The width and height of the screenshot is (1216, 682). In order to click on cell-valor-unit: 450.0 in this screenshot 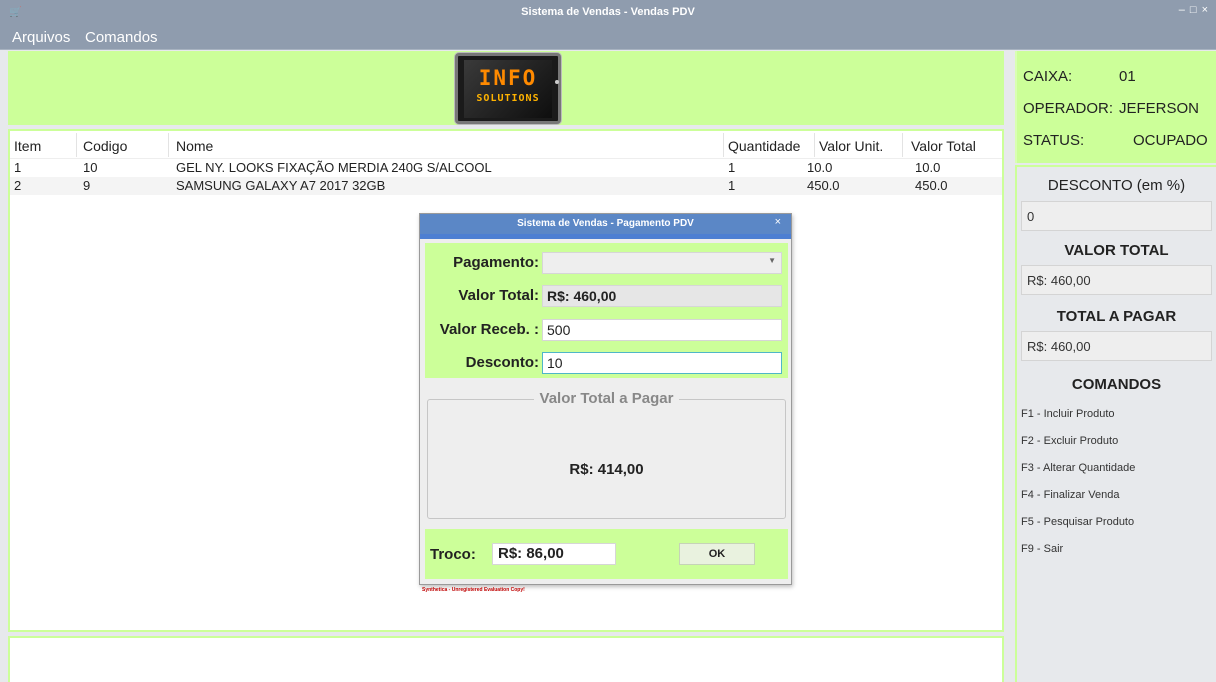, I will do `click(823, 185)`.